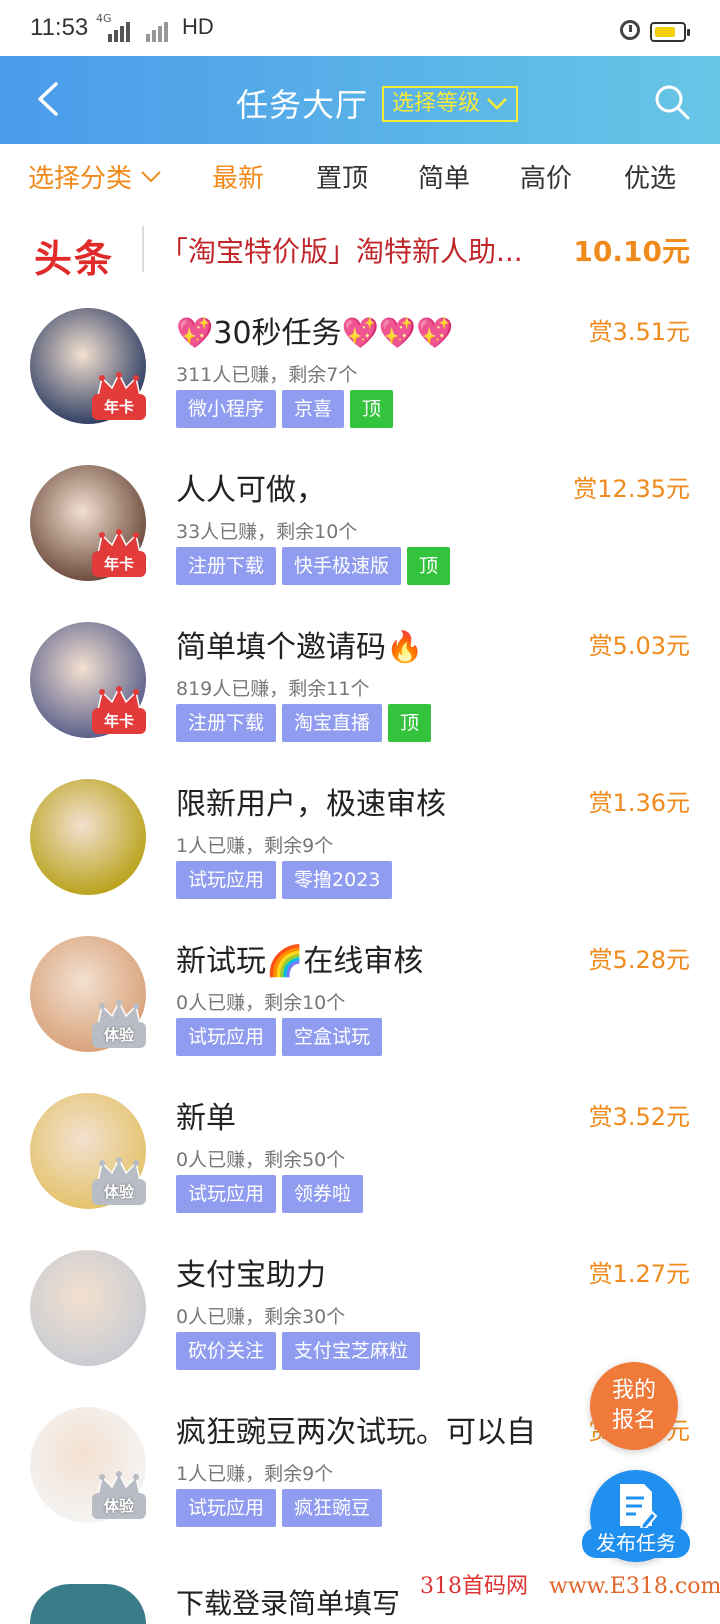  Describe the element at coordinates (360, 1155) in the screenshot. I see `task-row: 体验 新单 赏3.52元 0人已赚，剩余50个试玩应用 领券啦` at that location.